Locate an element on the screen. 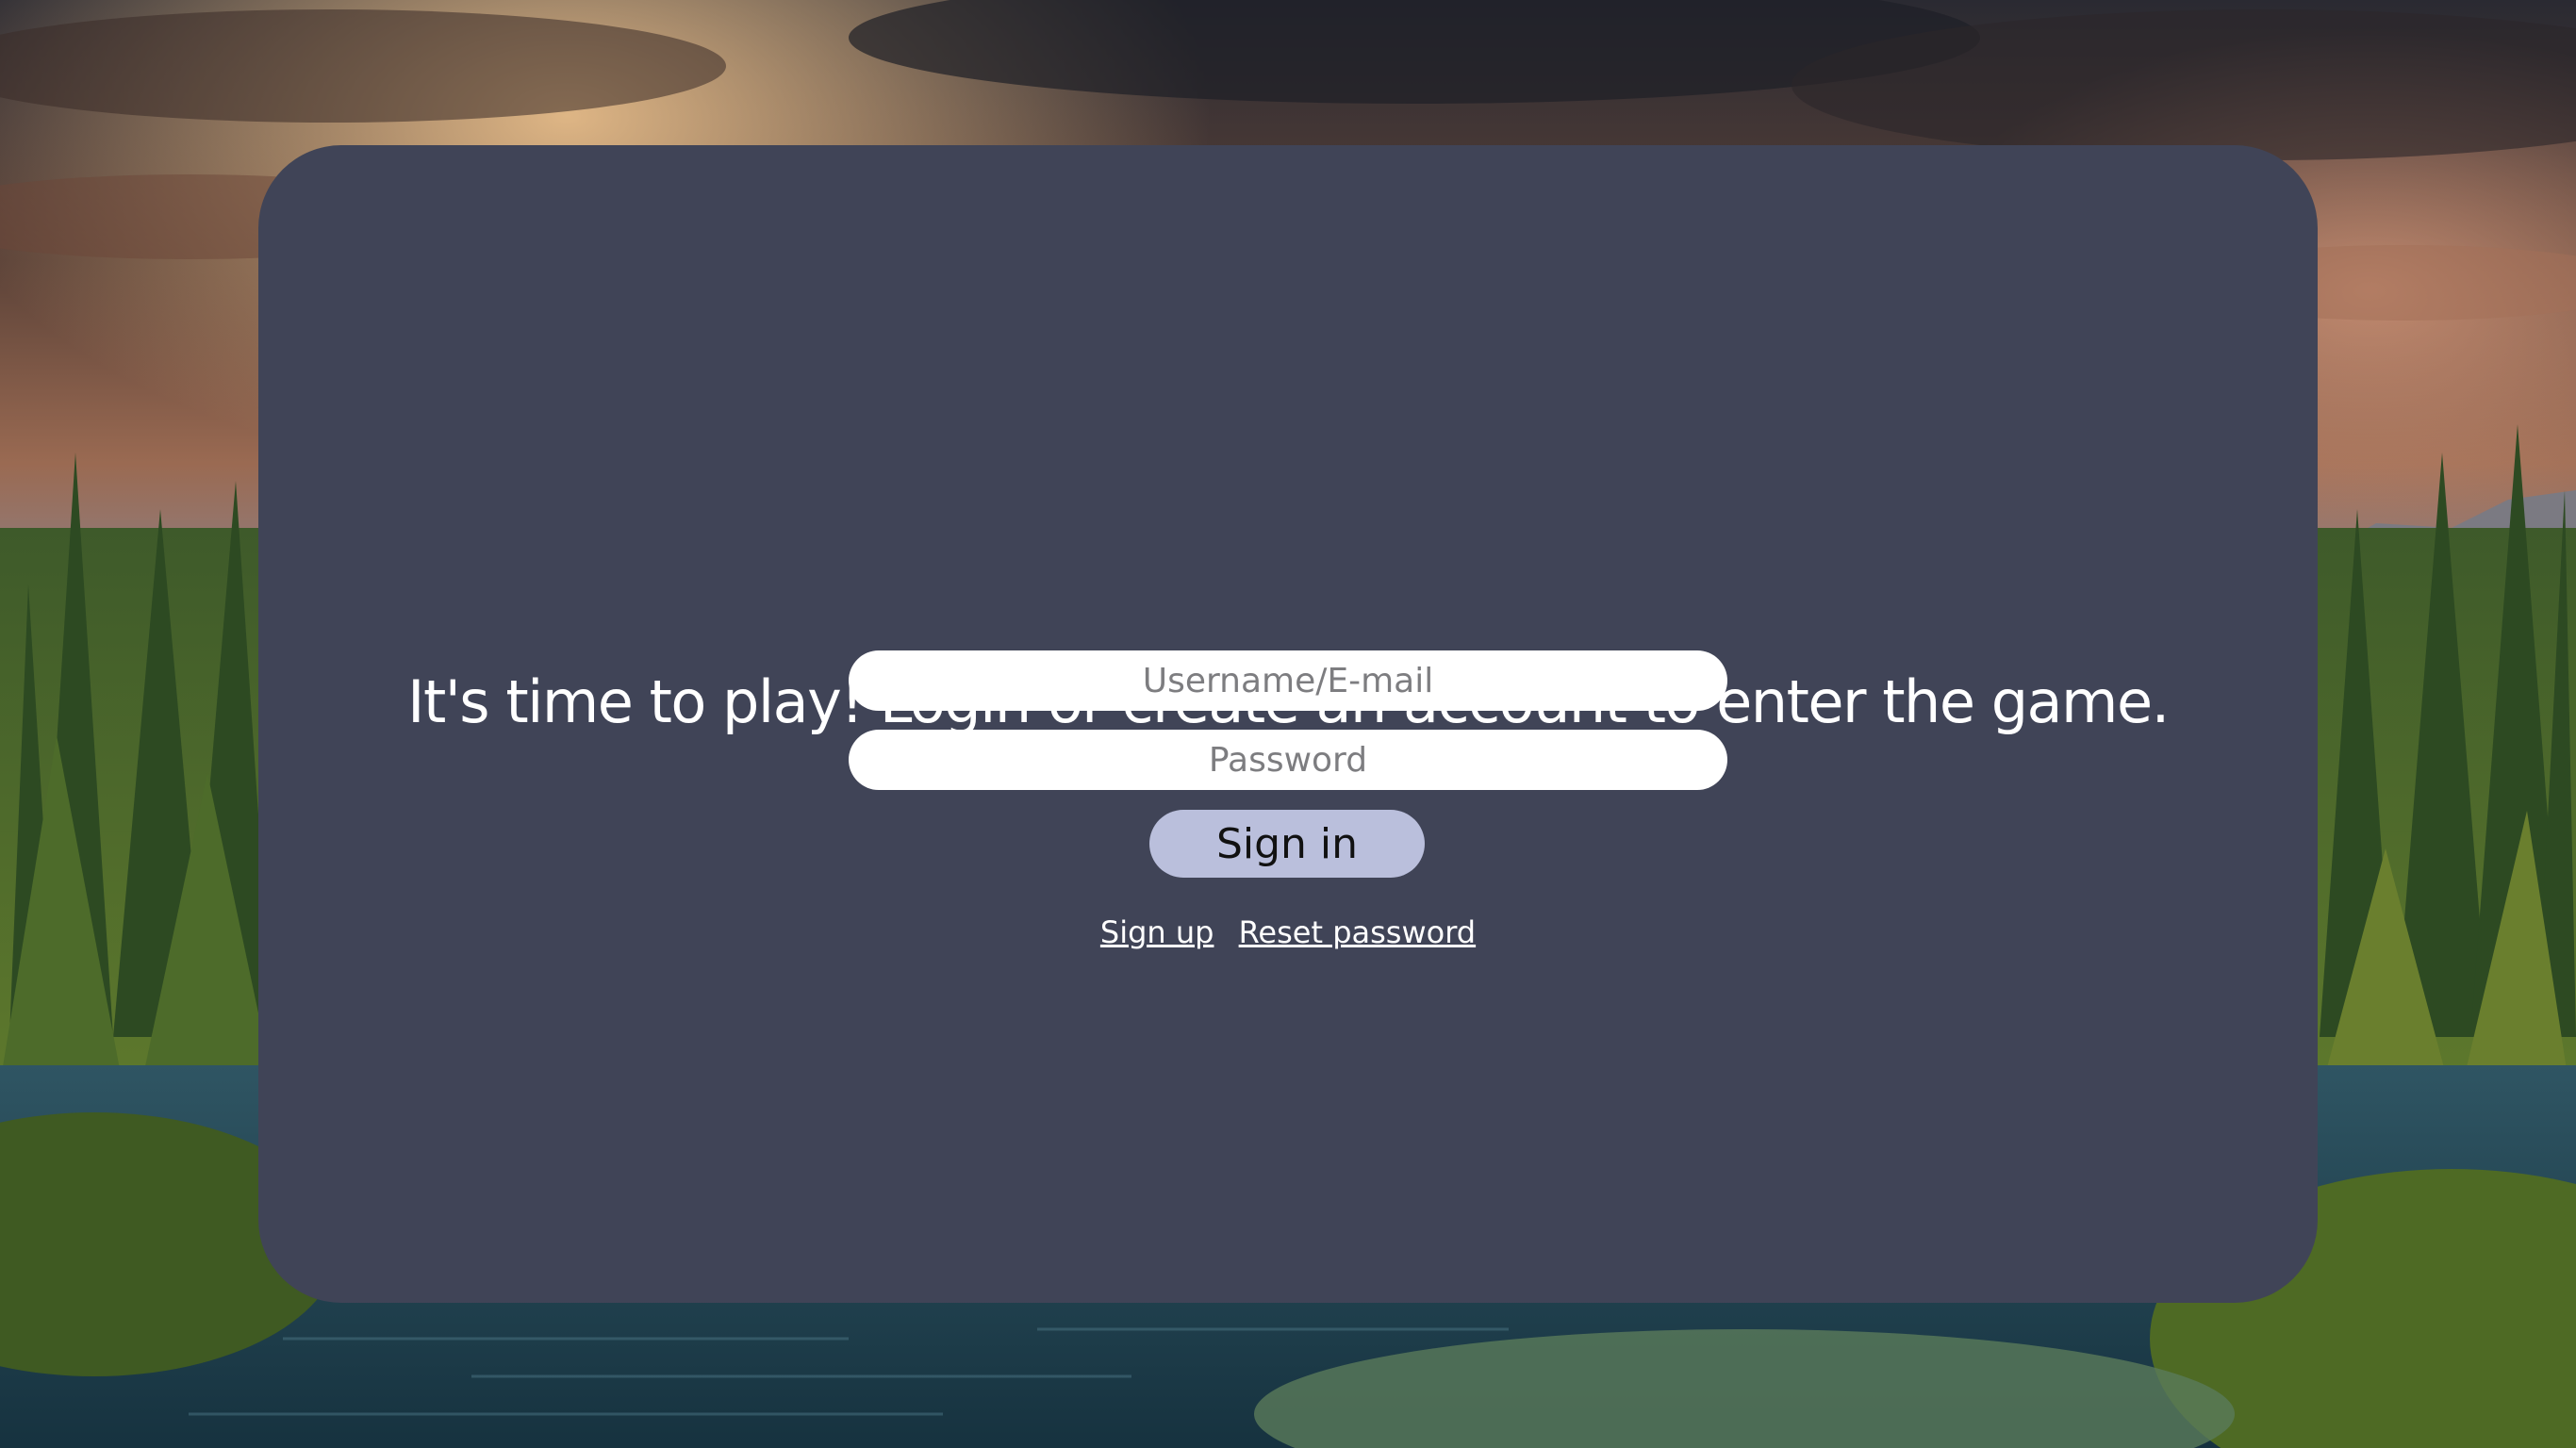 The height and width of the screenshot is (1448, 2576). auth-links: Sign up Reset password is located at coordinates (1288, 932).